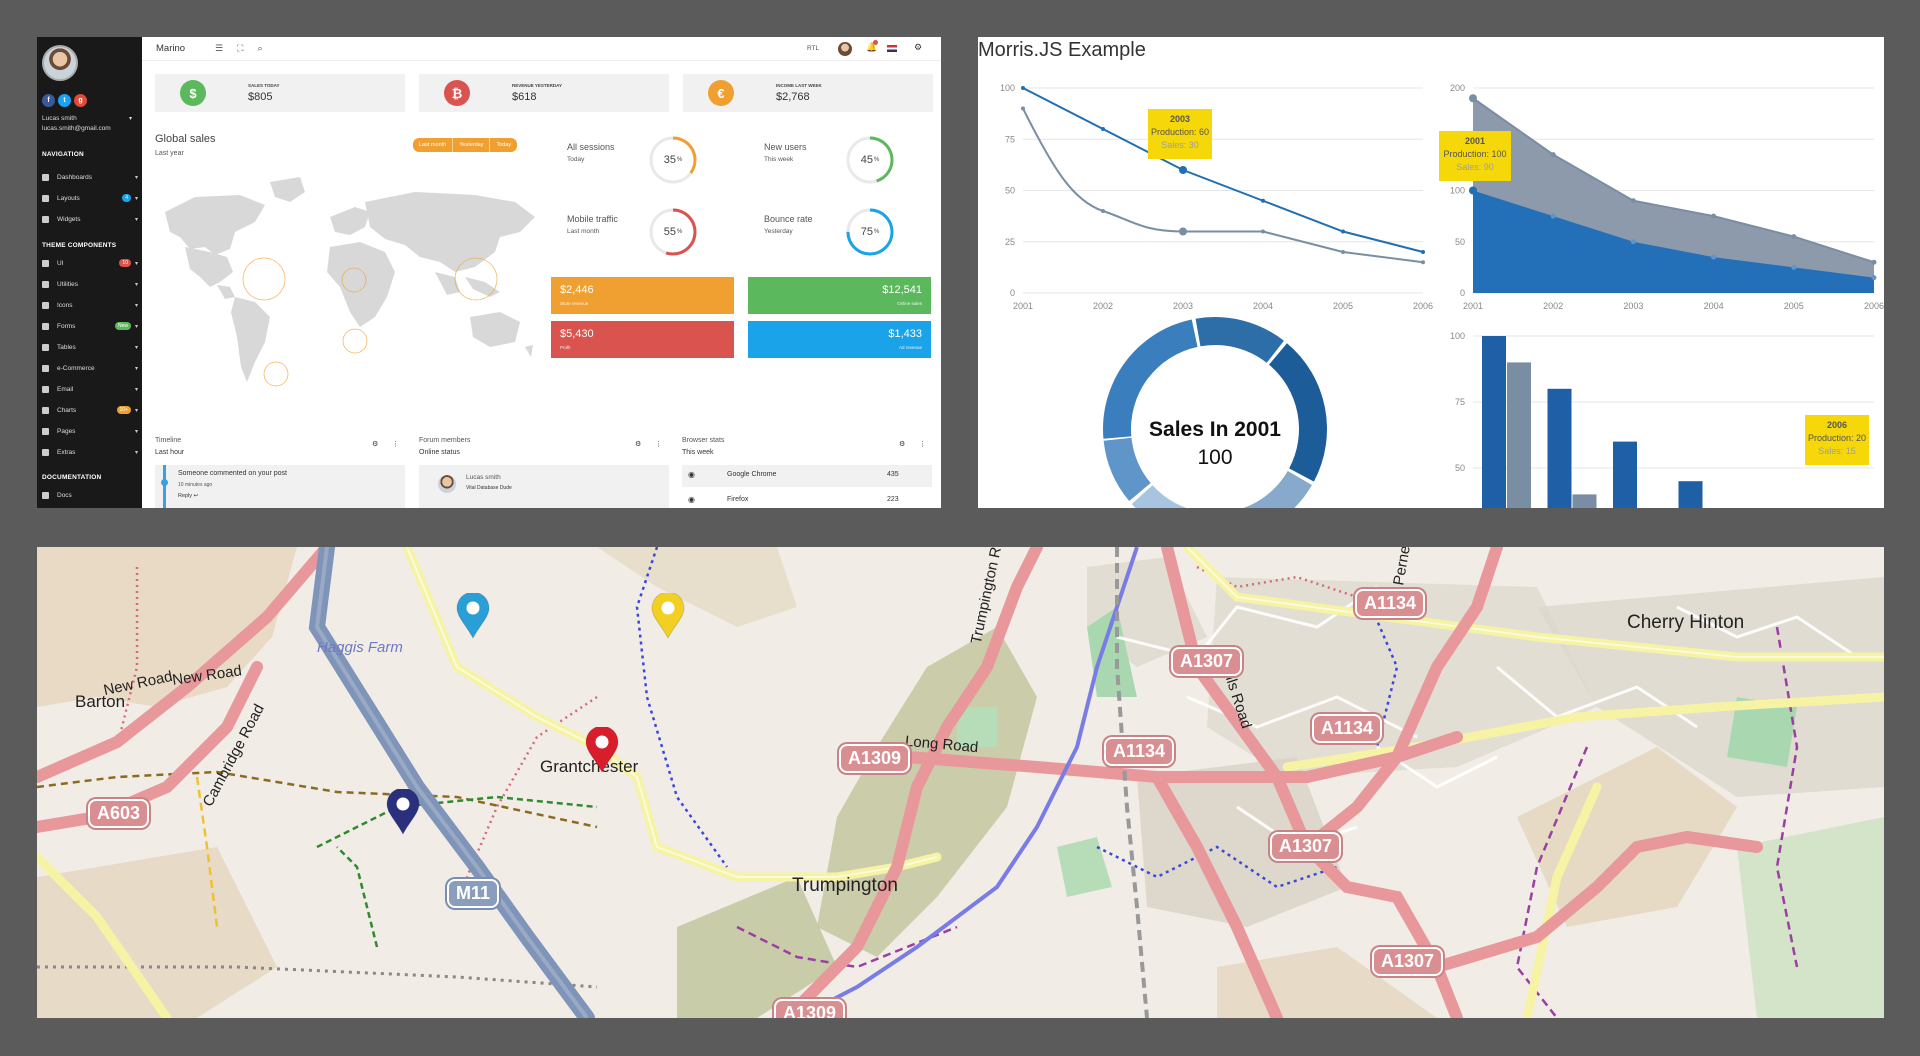  Describe the element at coordinates (89, 284) in the screenshot. I see `sidebar-item-utilities: Utilities ▾` at that location.